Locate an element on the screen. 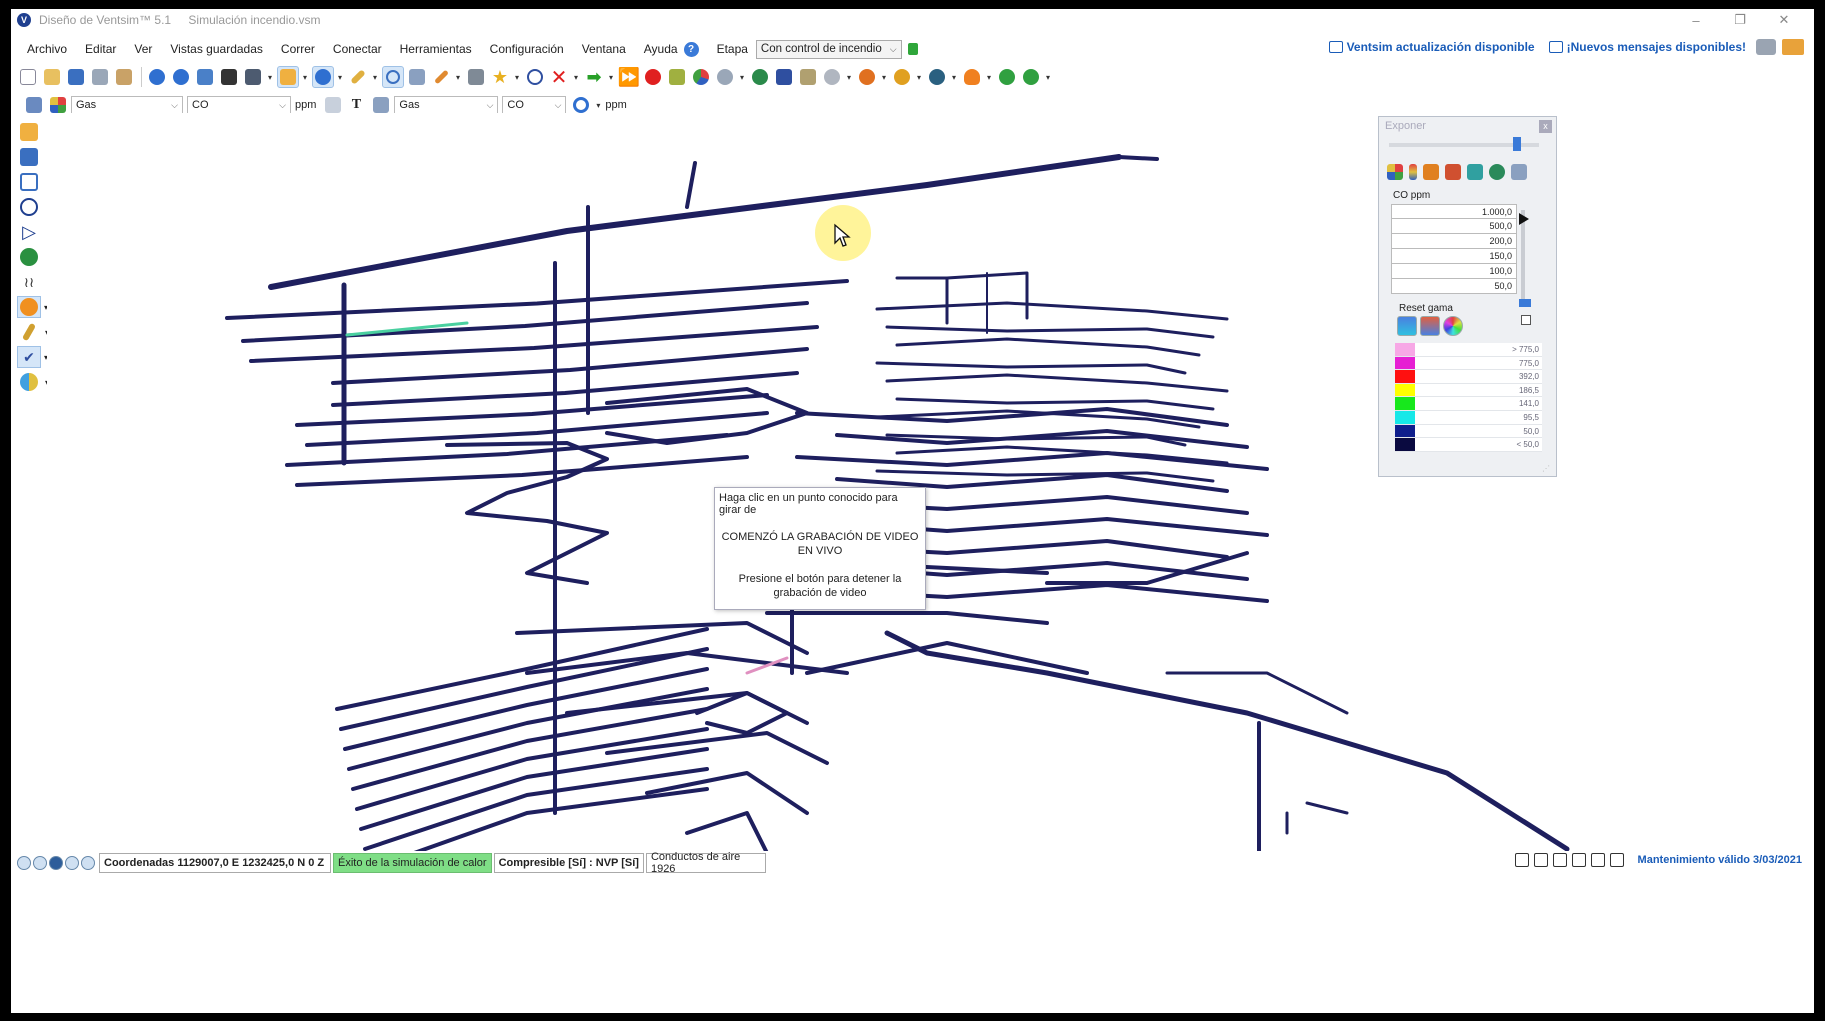 Image resolution: width=1825 pixels, height=1021 pixels. nav-current-icon is located at coordinates (56, 863).